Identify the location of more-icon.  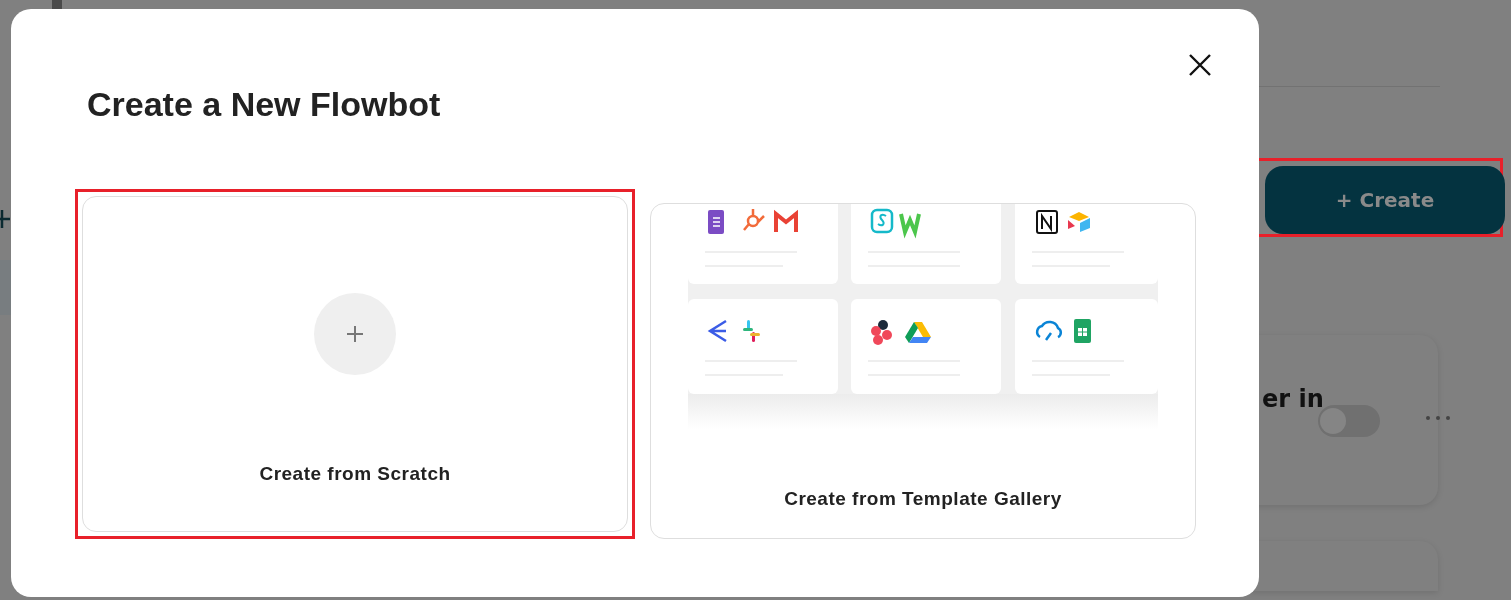
(1438, 418).